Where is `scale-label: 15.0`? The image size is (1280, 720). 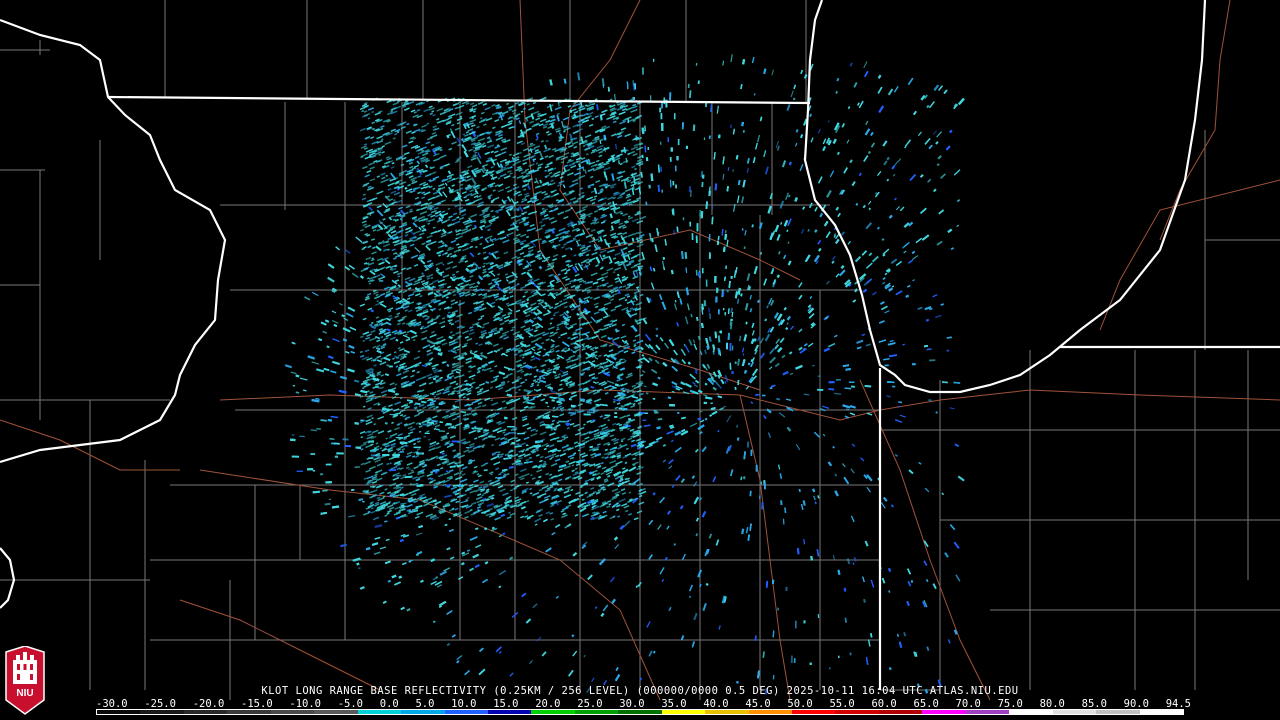
scale-label: 15.0 is located at coordinates (506, 704).